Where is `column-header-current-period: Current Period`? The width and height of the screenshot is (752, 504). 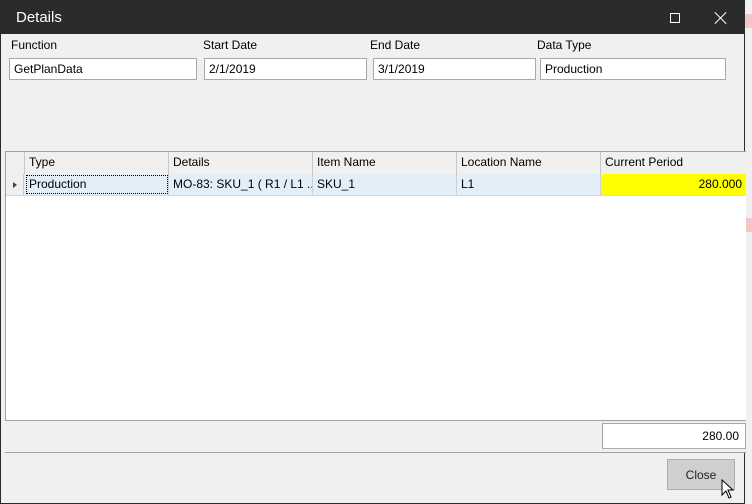 column-header-current-period: Current Period is located at coordinates (673, 163).